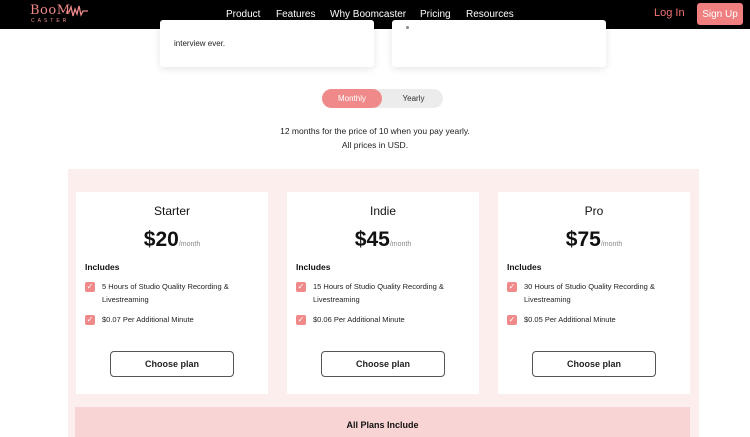 This screenshot has width=750, height=437. Describe the element at coordinates (50, 10) in the screenshot. I see `logo-wordmark: BooM` at that location.